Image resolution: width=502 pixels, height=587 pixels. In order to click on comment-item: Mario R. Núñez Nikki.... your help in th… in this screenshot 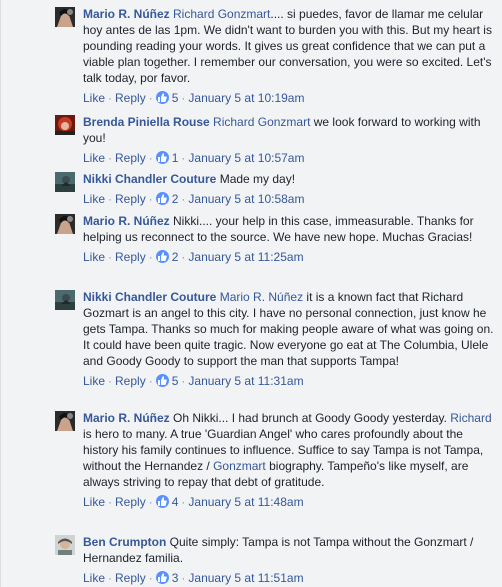, I will do `click(275, 239)`.